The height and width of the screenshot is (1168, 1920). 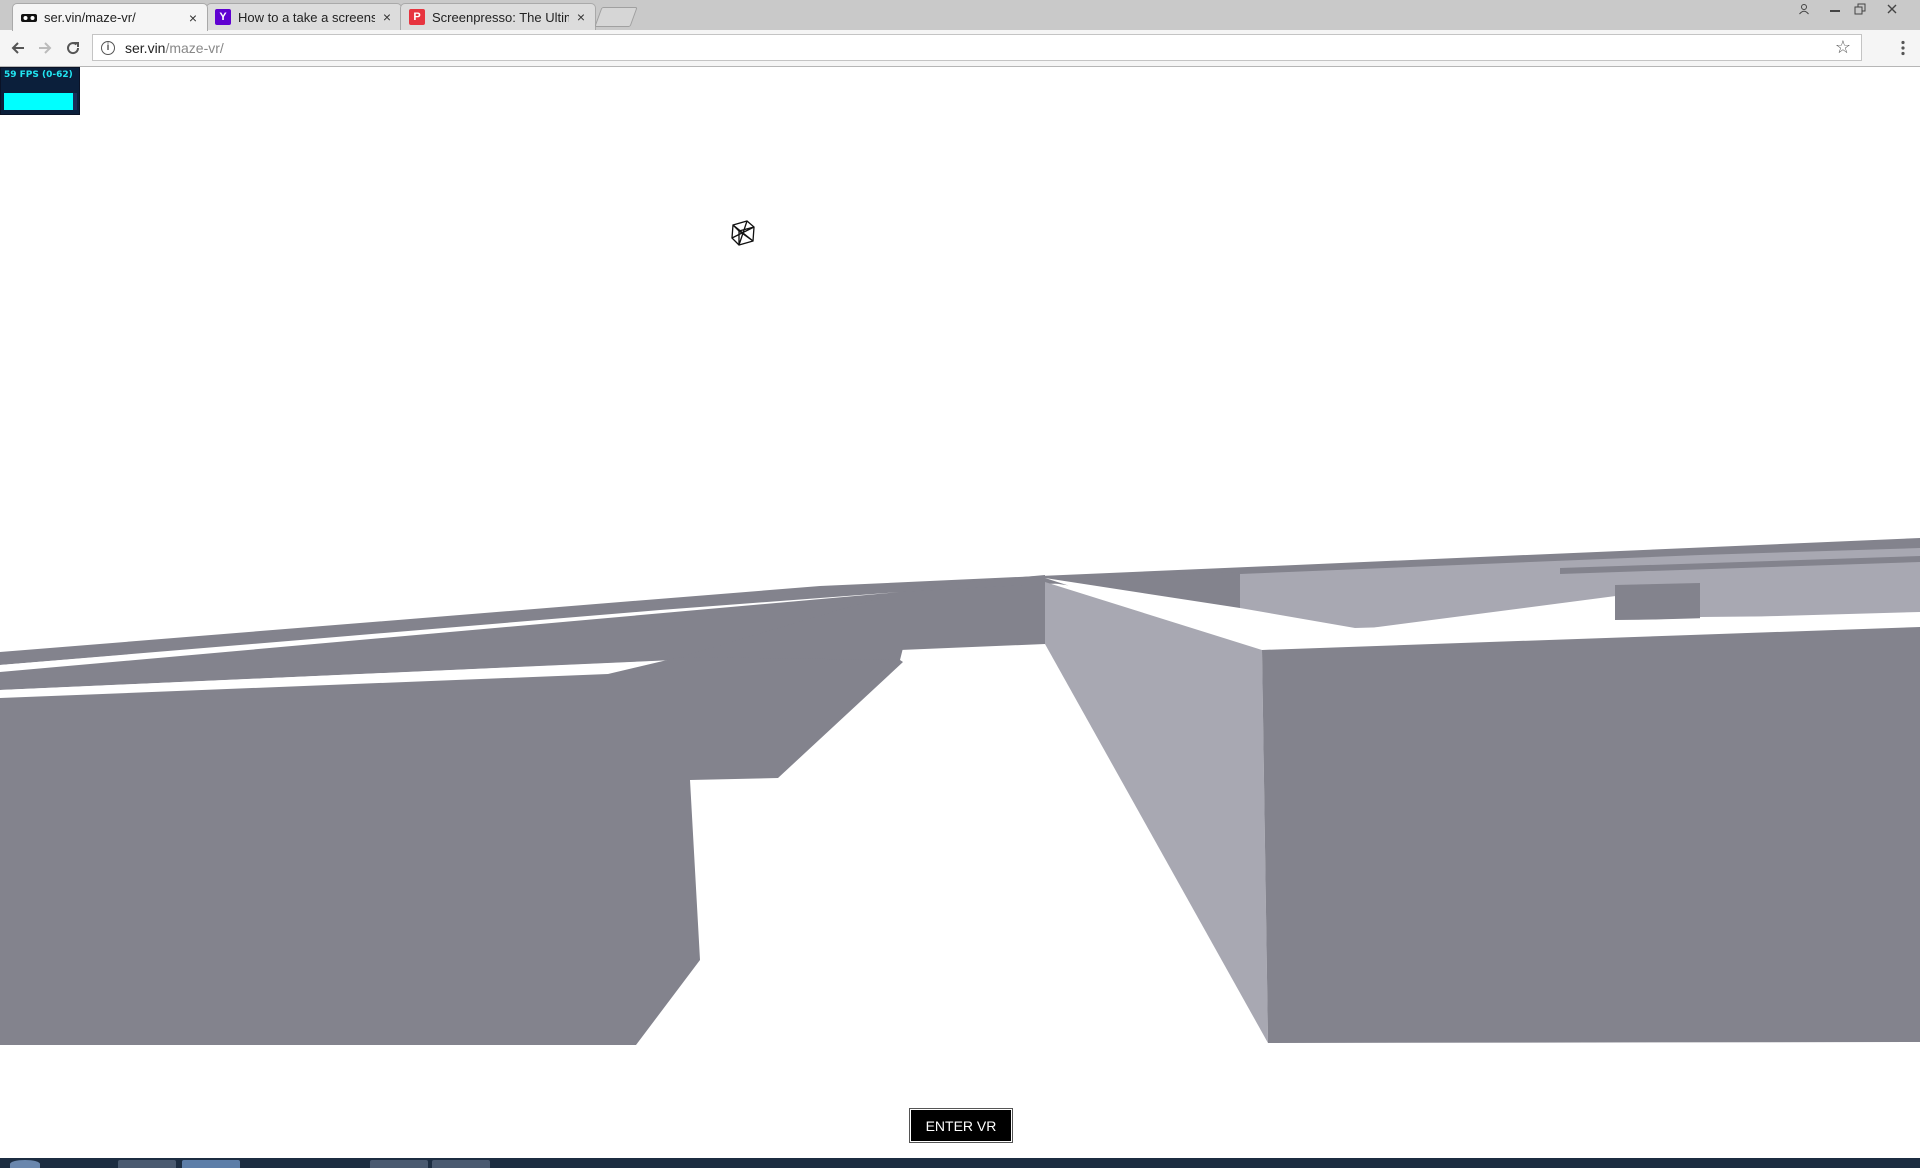 I want to click on screenpresso-icon: P, so click(x=417, y=17).